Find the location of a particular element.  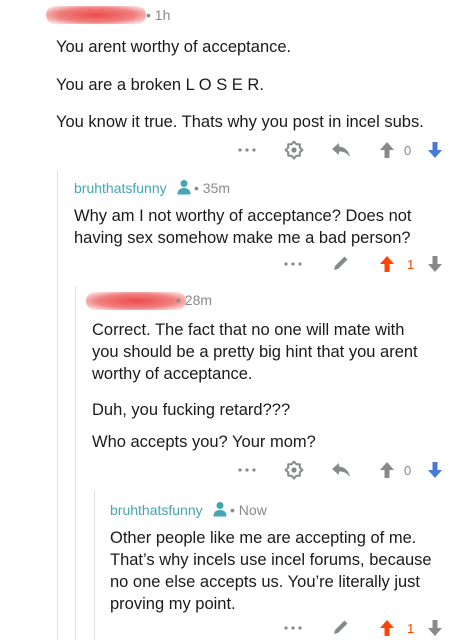

comment-time: 1h is located at coordinates (162, 15).